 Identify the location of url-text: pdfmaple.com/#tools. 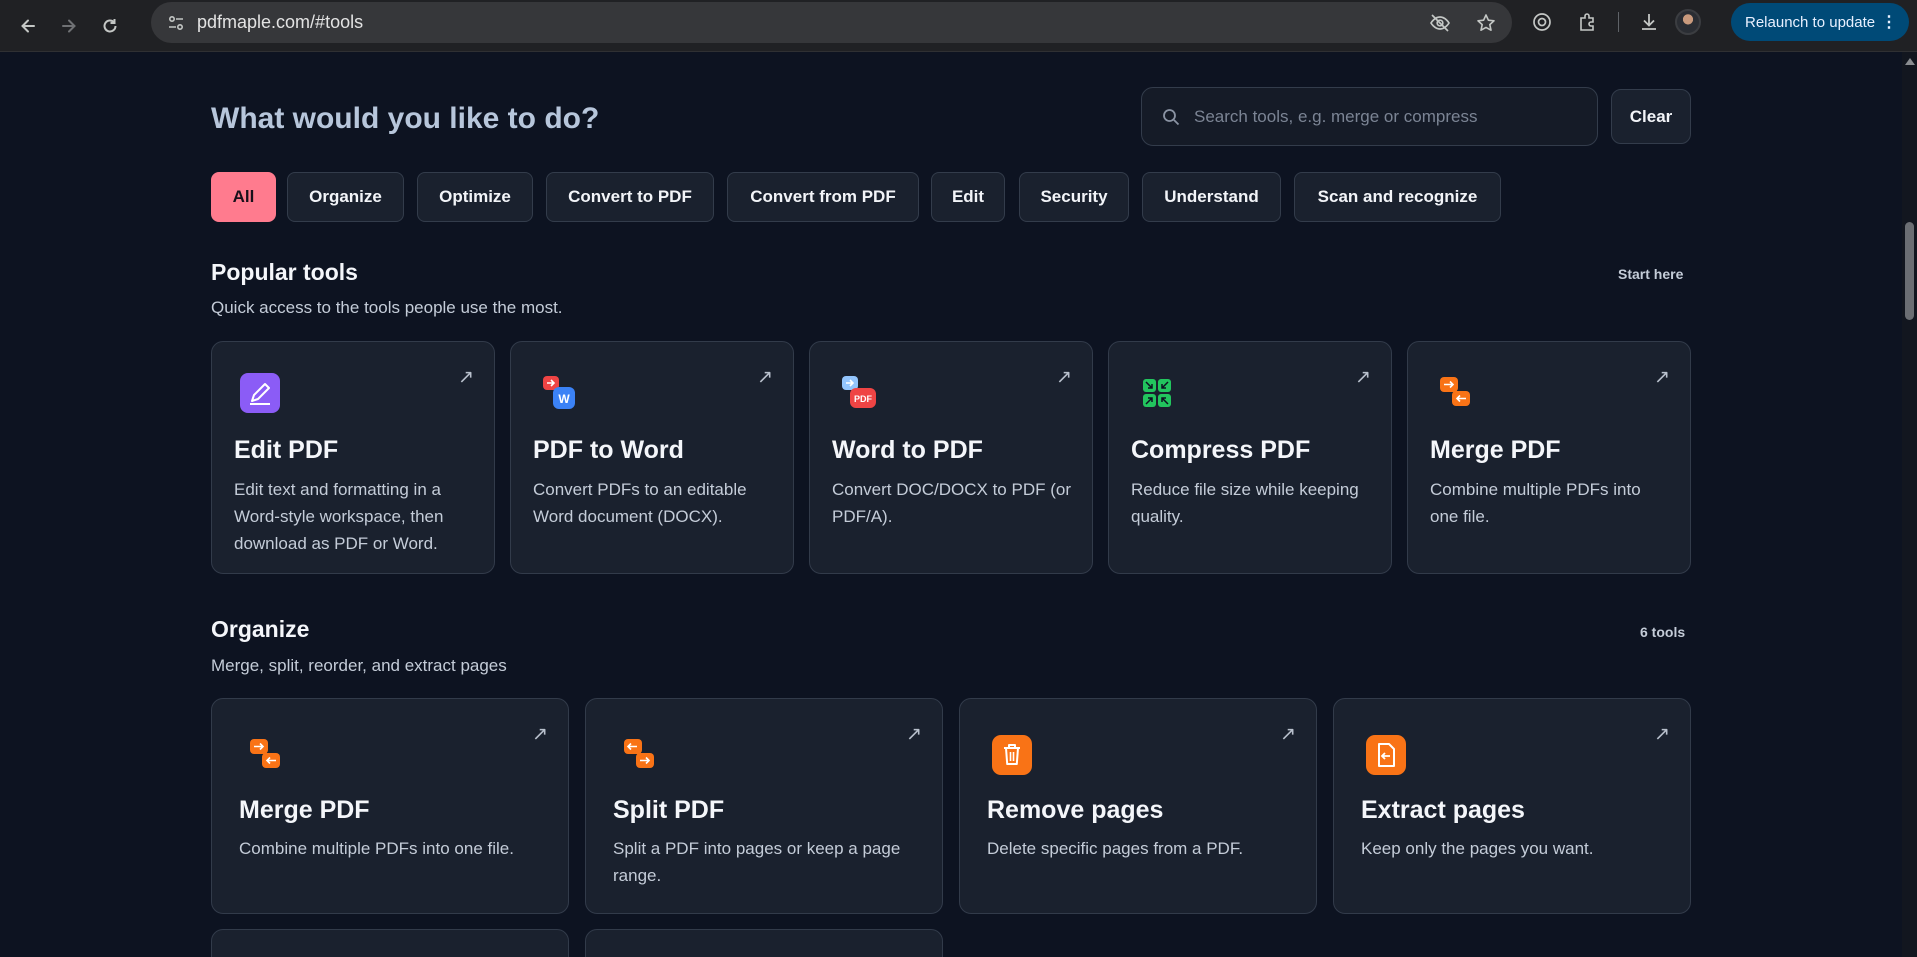
(280, 22).